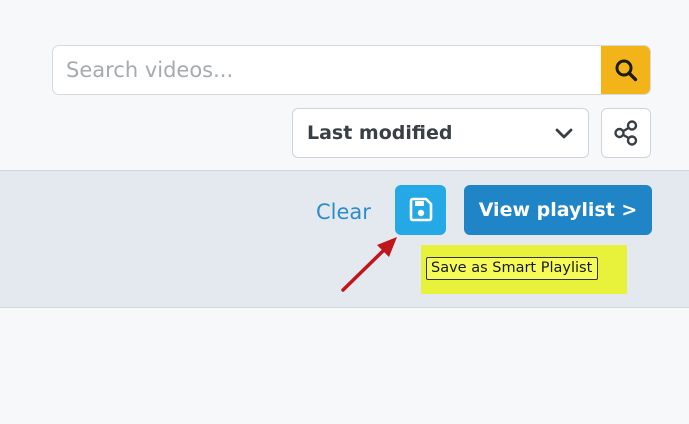 This screenshot has width=689, height=424. I want to click on chevron-down-icon, so click(564, 133).